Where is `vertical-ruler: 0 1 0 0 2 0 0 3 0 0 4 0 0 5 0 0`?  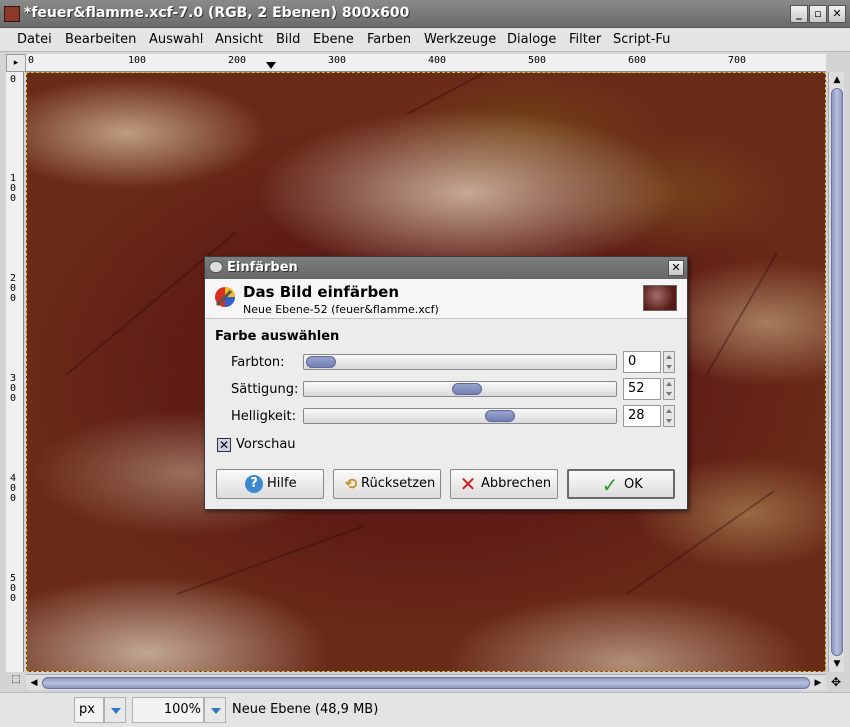 vertical-ruler: 0 1 0 0 2 0 0 3 0 0 4 0 0 5 0 0 is located at coordinates (15, 372).